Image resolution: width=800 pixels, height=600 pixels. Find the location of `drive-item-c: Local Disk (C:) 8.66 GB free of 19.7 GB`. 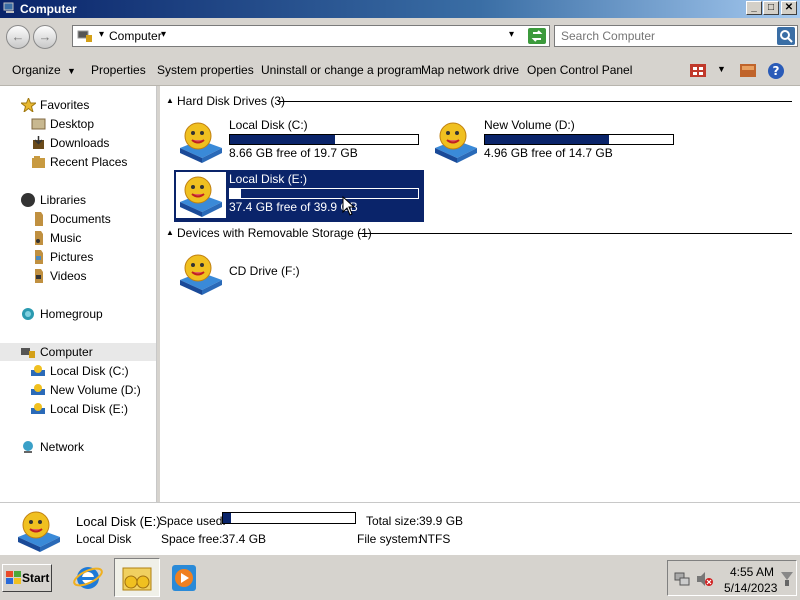

drive-item-c: Local Disk (C:) 8.66 GB free of 19.7 GB is located at coordinates (299, 142).